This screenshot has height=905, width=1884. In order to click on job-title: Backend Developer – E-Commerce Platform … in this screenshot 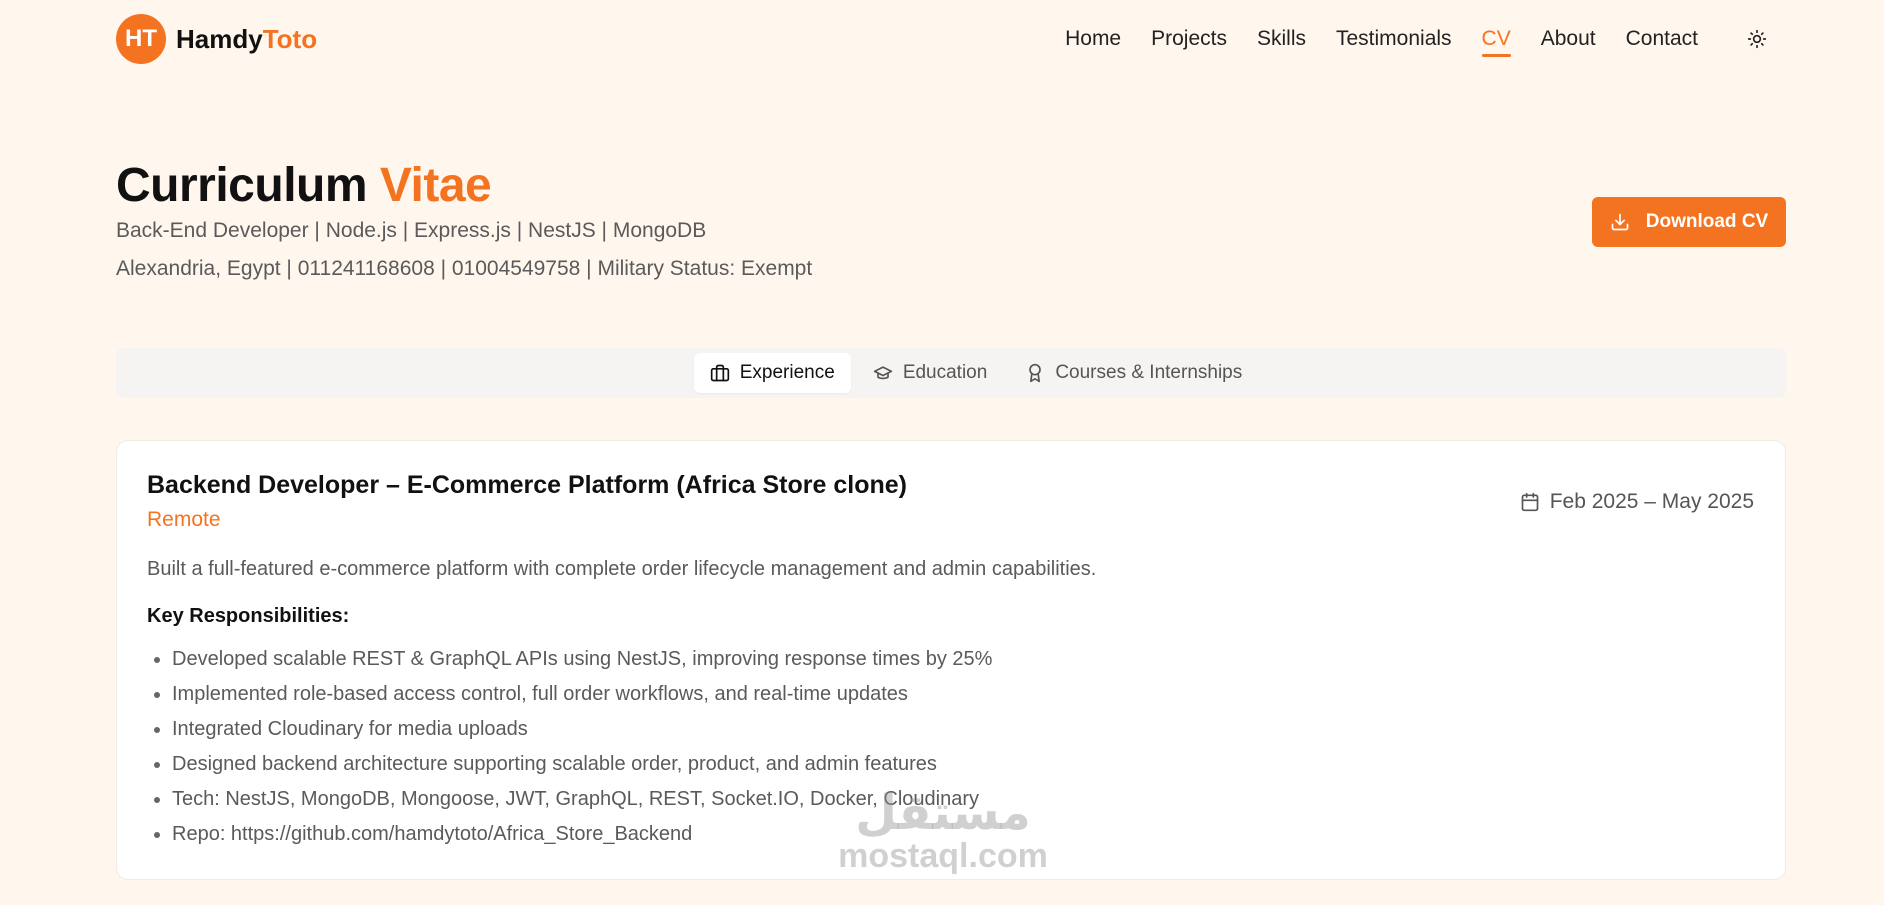, I will do `click(527, 485)`.